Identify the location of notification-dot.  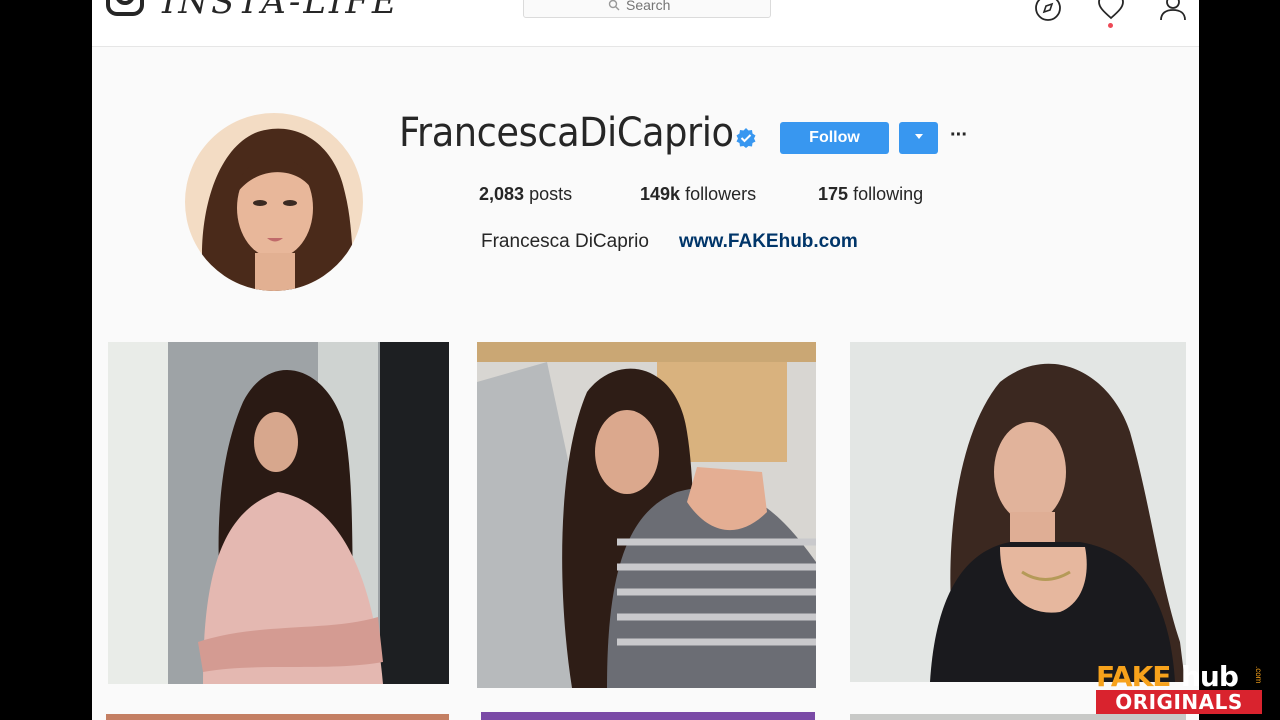
(1110, 25).